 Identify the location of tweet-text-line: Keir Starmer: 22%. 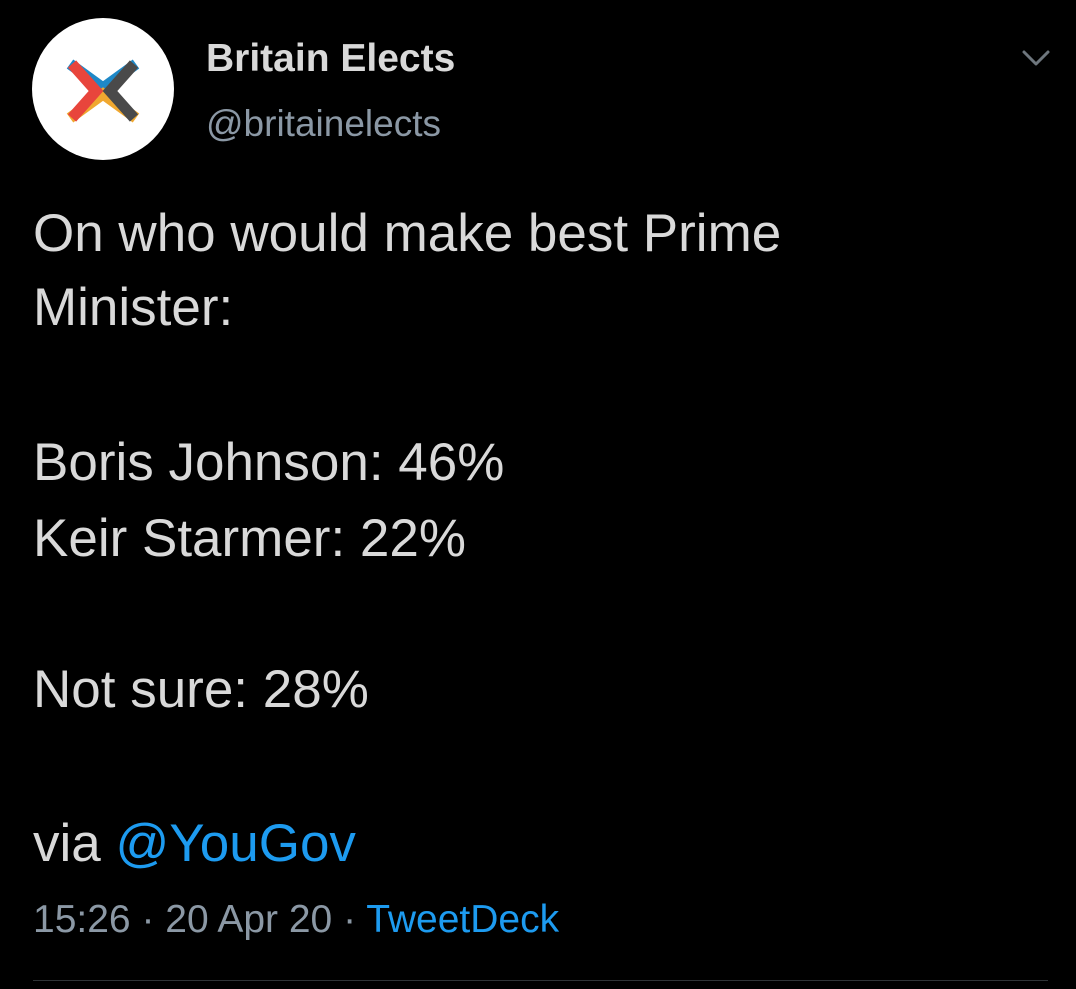
(249, 538).